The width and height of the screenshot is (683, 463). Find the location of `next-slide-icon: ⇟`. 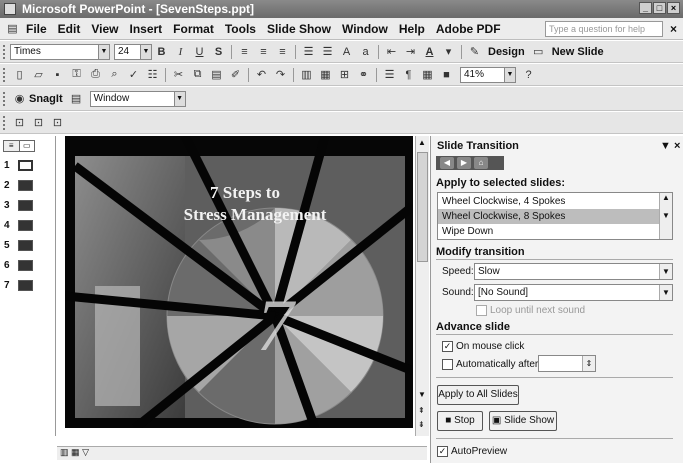

next-slide-icon: ⇟ is located at coordinates (421, 424).